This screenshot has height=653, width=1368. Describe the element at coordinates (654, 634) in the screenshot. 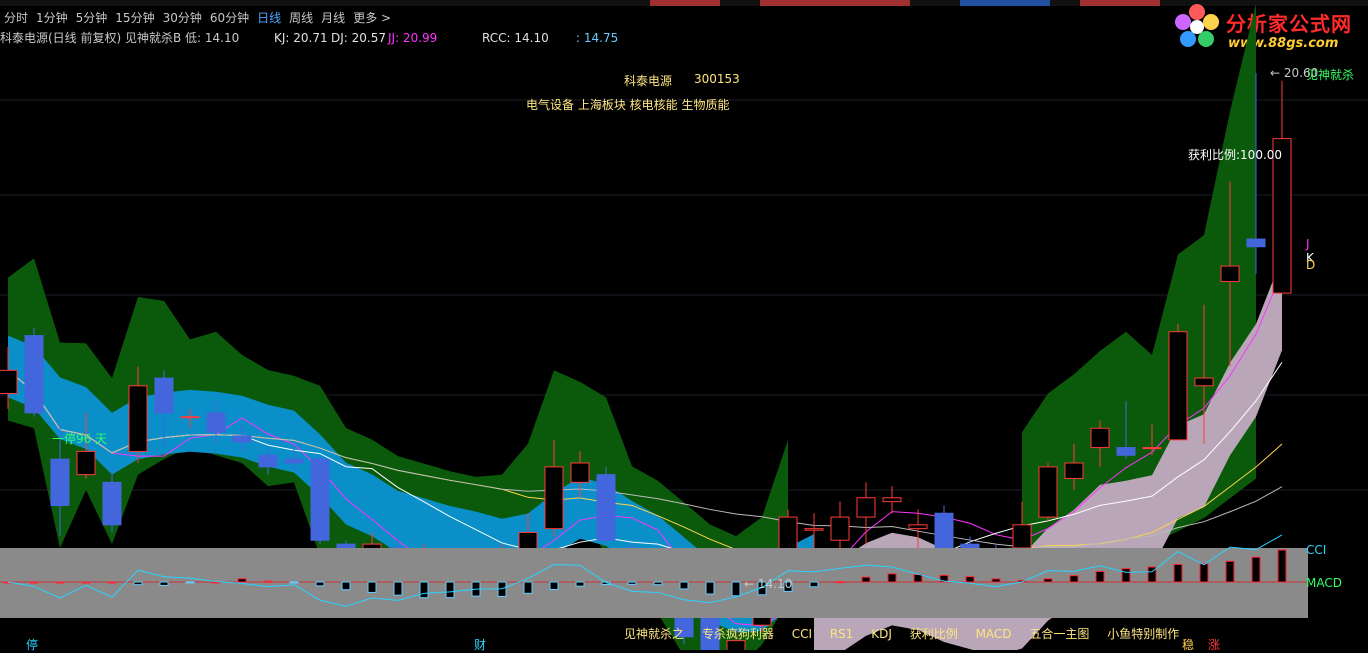

I see `menu-item: 见神就杀之` at that location.